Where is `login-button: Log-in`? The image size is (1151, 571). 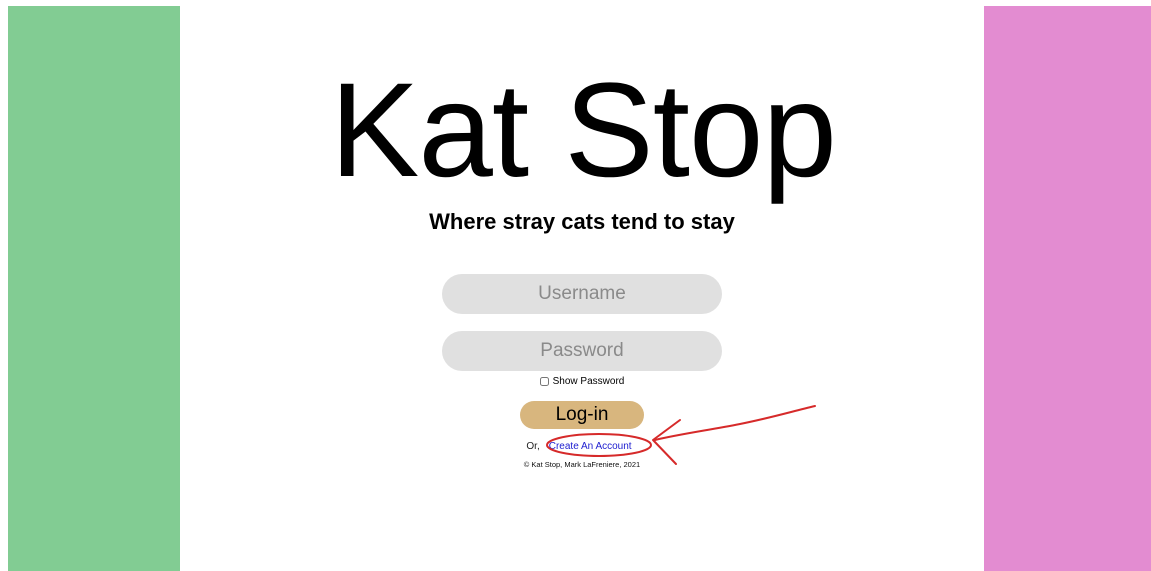
login-button: Log-in is located at coordinates (582, 415).